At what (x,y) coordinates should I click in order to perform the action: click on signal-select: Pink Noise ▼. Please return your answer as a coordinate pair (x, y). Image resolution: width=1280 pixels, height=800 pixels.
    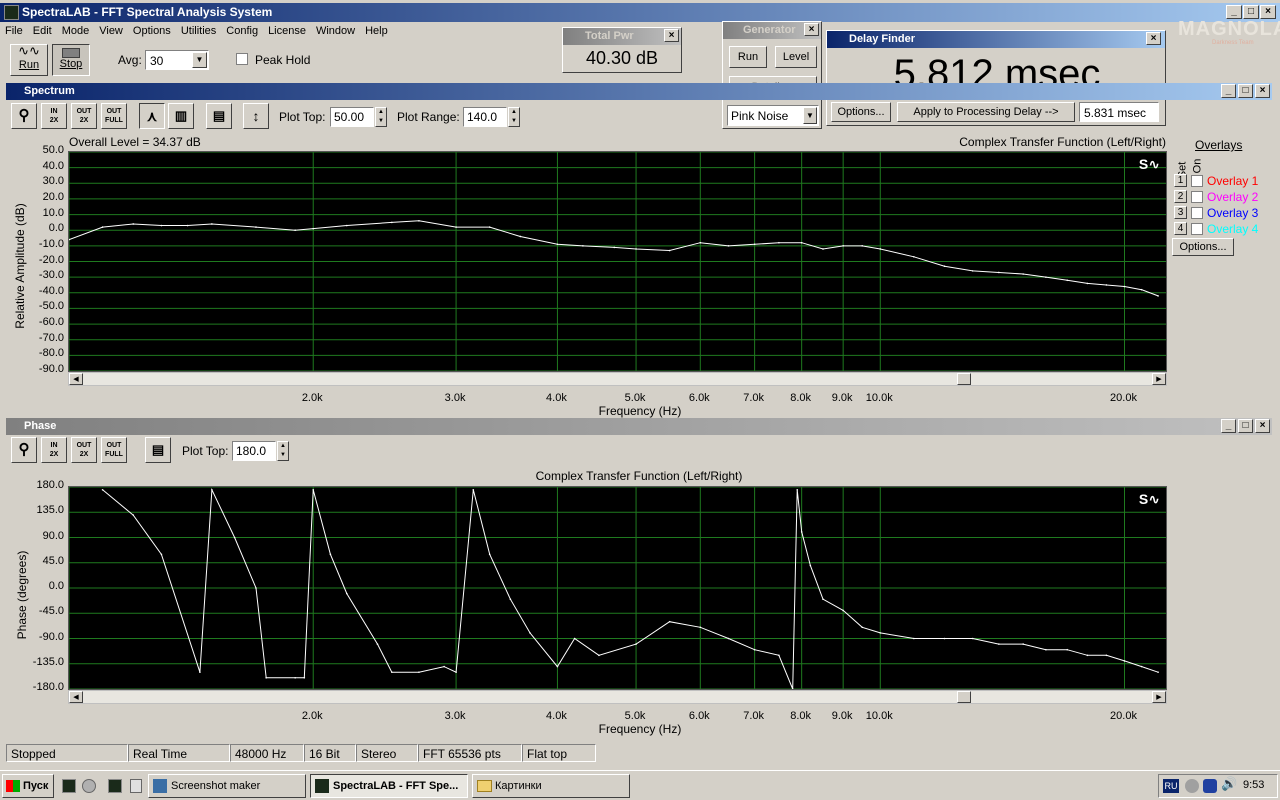
    Looking at the image, I should click on (773, 115).